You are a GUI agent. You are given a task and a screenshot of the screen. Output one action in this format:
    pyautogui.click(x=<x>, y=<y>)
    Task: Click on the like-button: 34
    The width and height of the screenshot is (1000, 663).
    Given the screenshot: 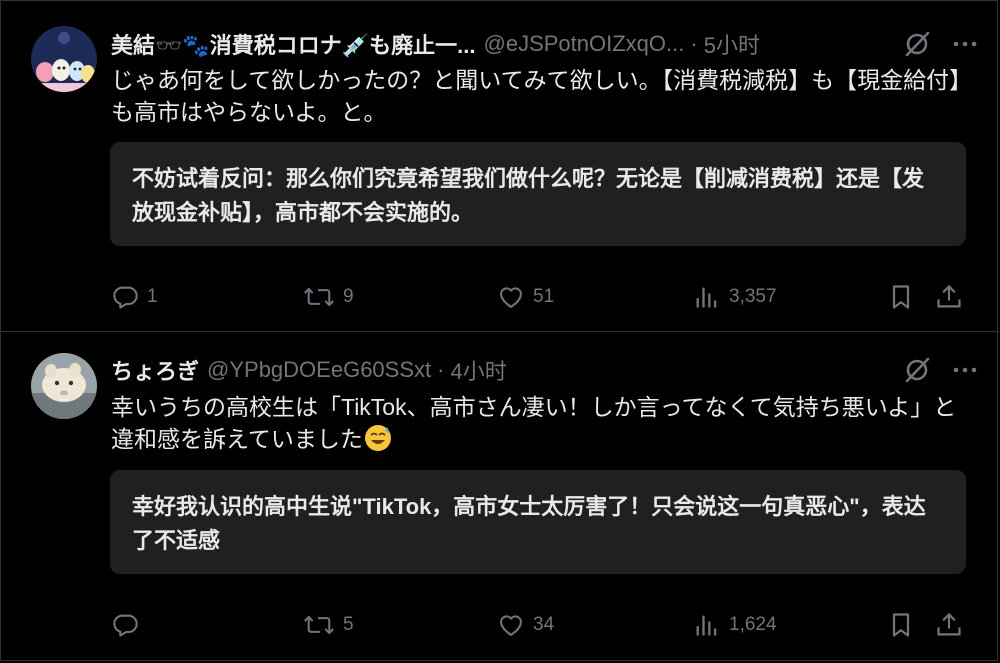 What is the action you would take?
    pyautogui.click(x=525, y=625)
    